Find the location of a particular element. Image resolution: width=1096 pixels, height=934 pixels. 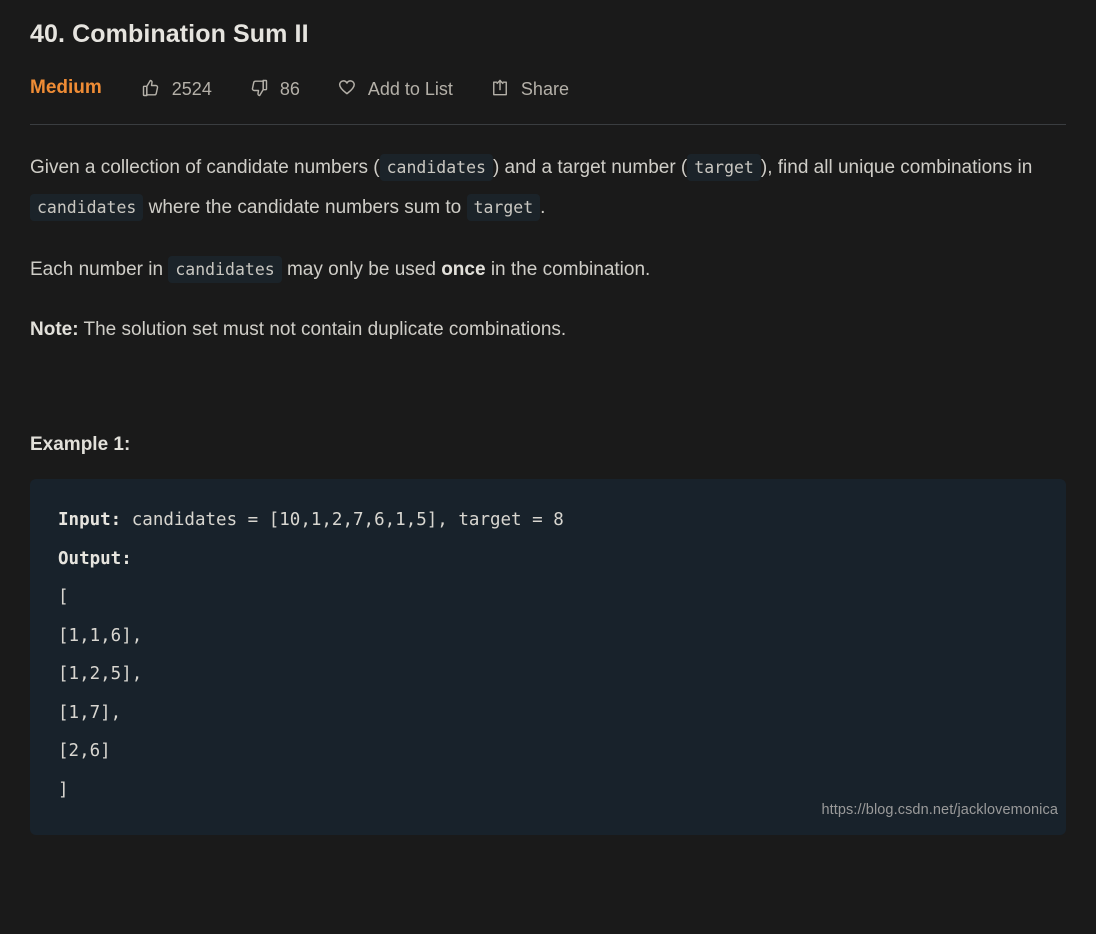

dislike-count: 86 is located at coordinates (289, 89).